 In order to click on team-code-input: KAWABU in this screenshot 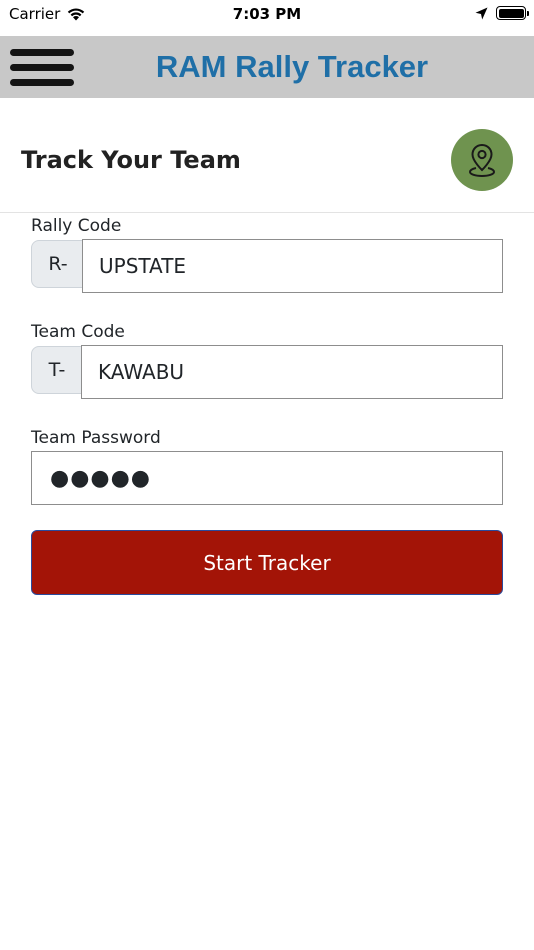, I will do `click(292, 372)`.